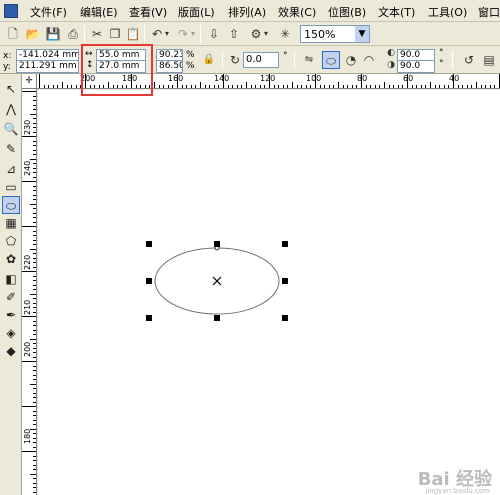 This screenshot has height=495, width=500. Describe the element at coordinates (11, 297) in the screenshot. I see `eyedropper-icon: ✐` at that location.